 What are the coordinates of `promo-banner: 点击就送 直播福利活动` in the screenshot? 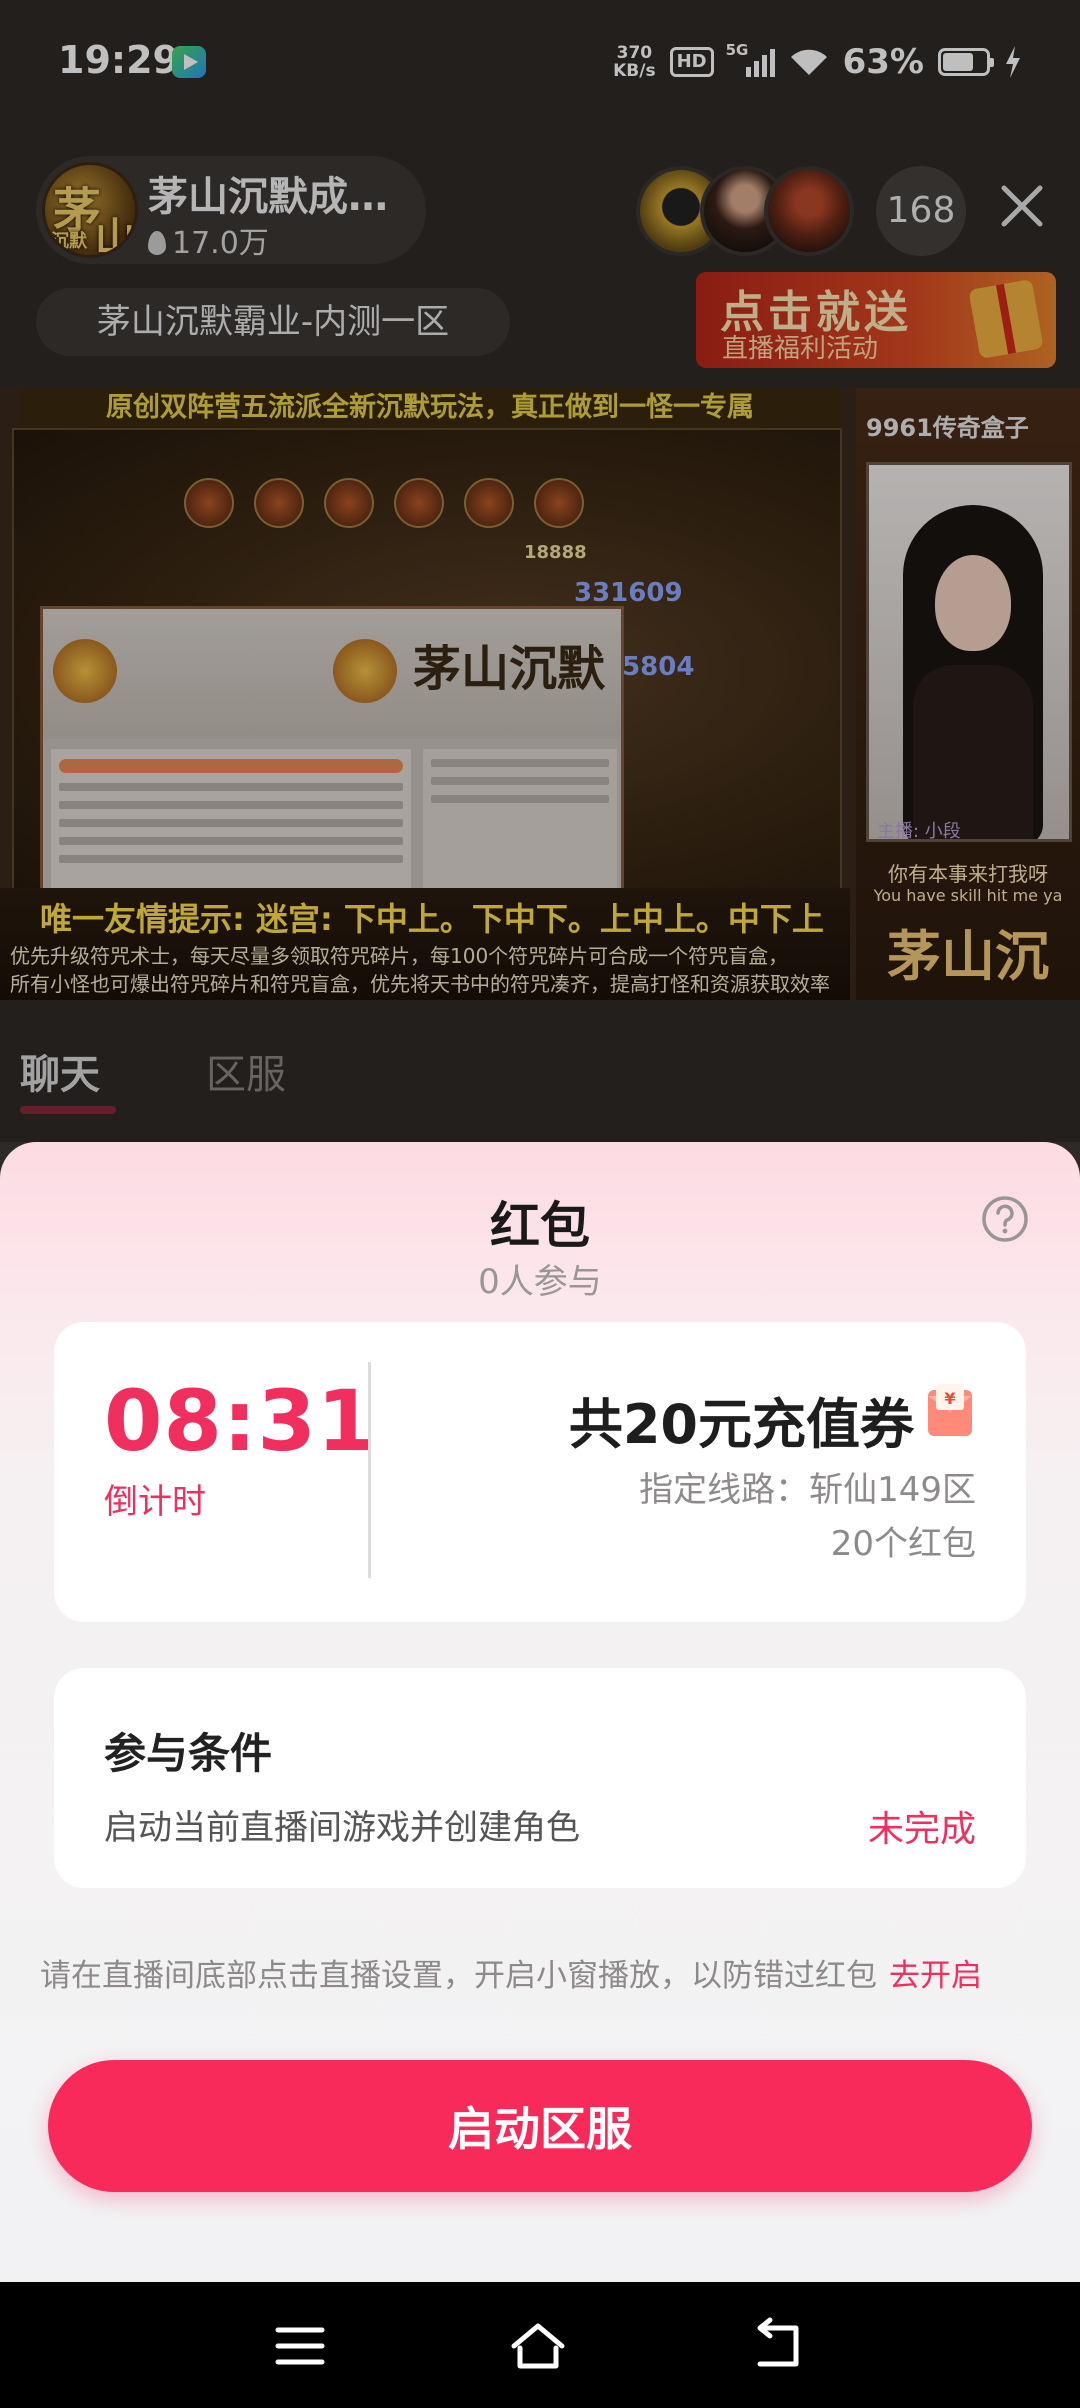 It's located at (876, 320).